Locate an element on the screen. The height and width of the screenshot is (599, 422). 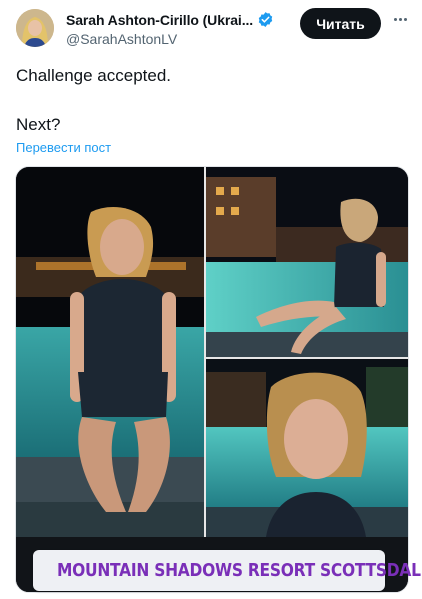
avatar is located at coordinates (35, 28).